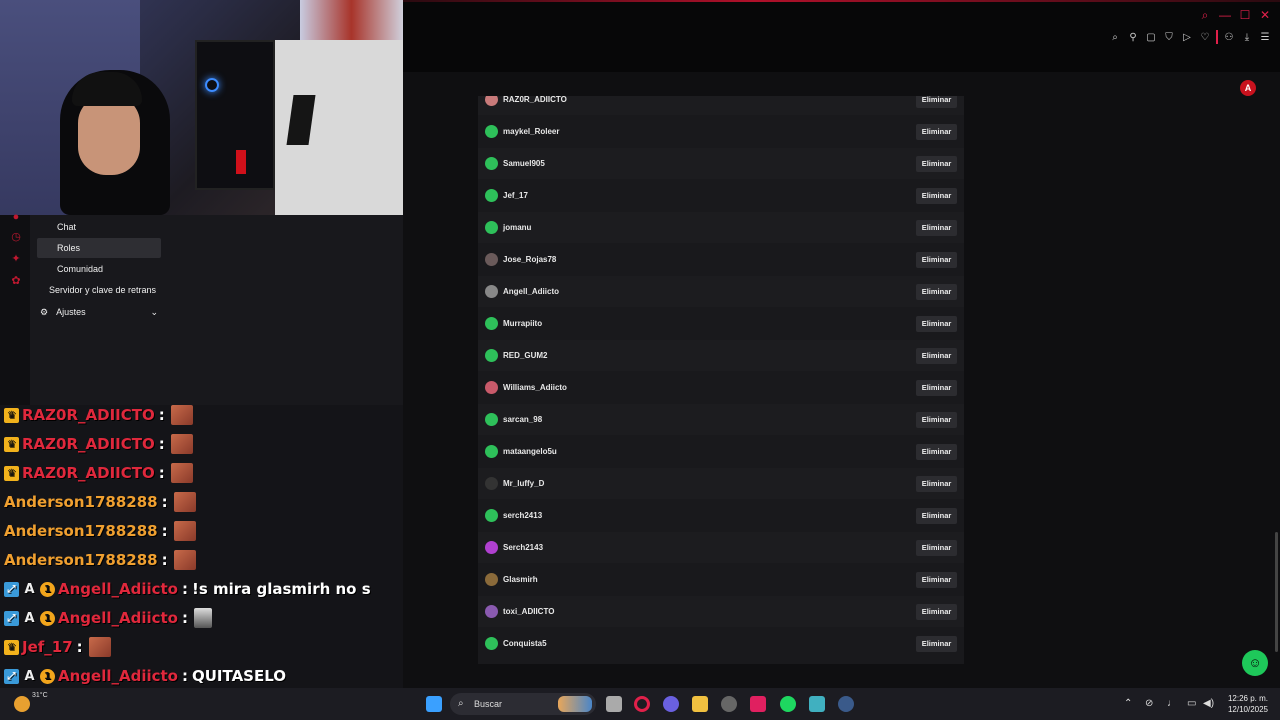 The image size is (1280, 720). What do you see at coordinates (22, 704) in the screenshot?
I see `weather-icon` at bounding box center [22, 704].